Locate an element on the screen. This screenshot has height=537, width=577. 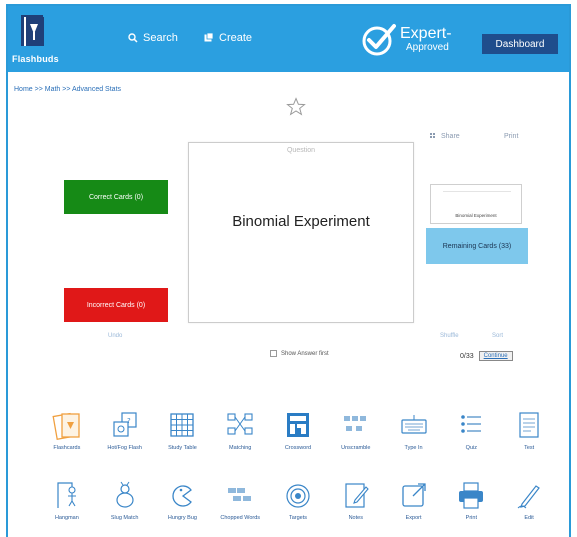
create-link: Create is located at coordinates (228, 38).